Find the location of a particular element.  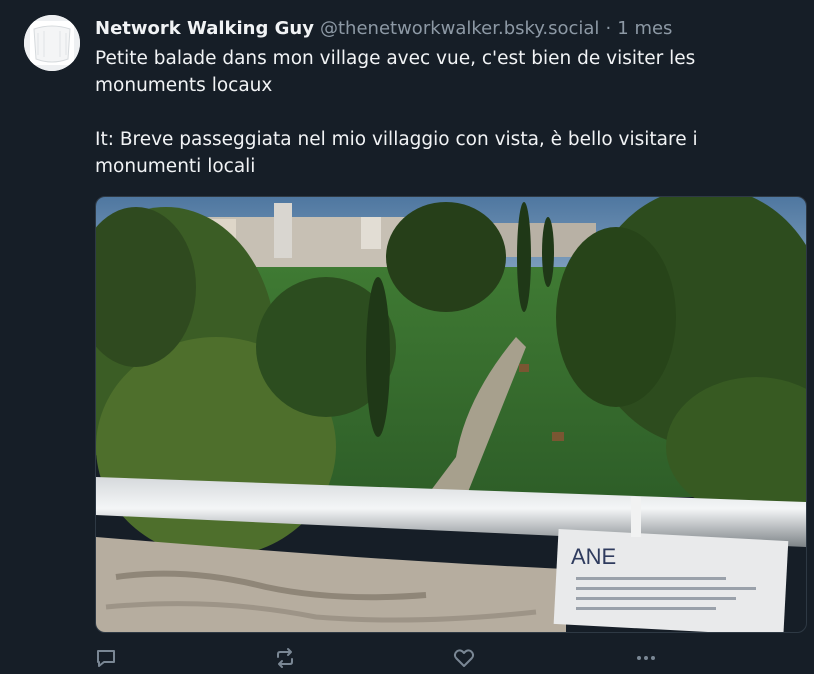

post-actions is located at coordinates (382, 658).